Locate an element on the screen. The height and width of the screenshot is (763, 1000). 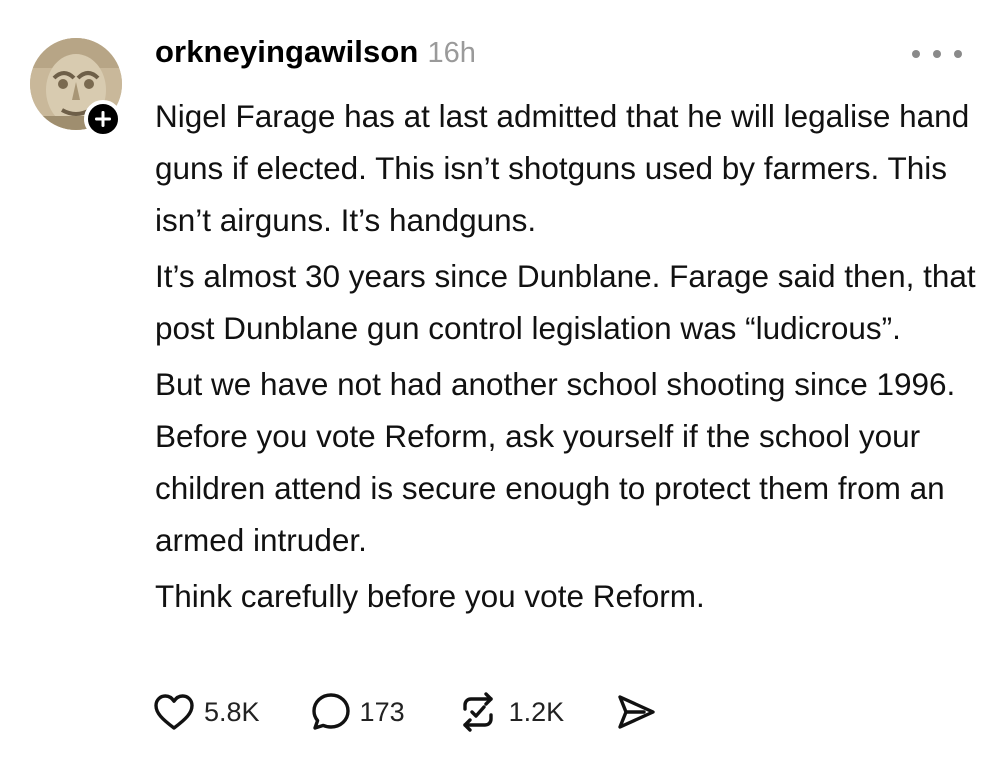
reply-button: 173 is located at coordinates (357, 712).